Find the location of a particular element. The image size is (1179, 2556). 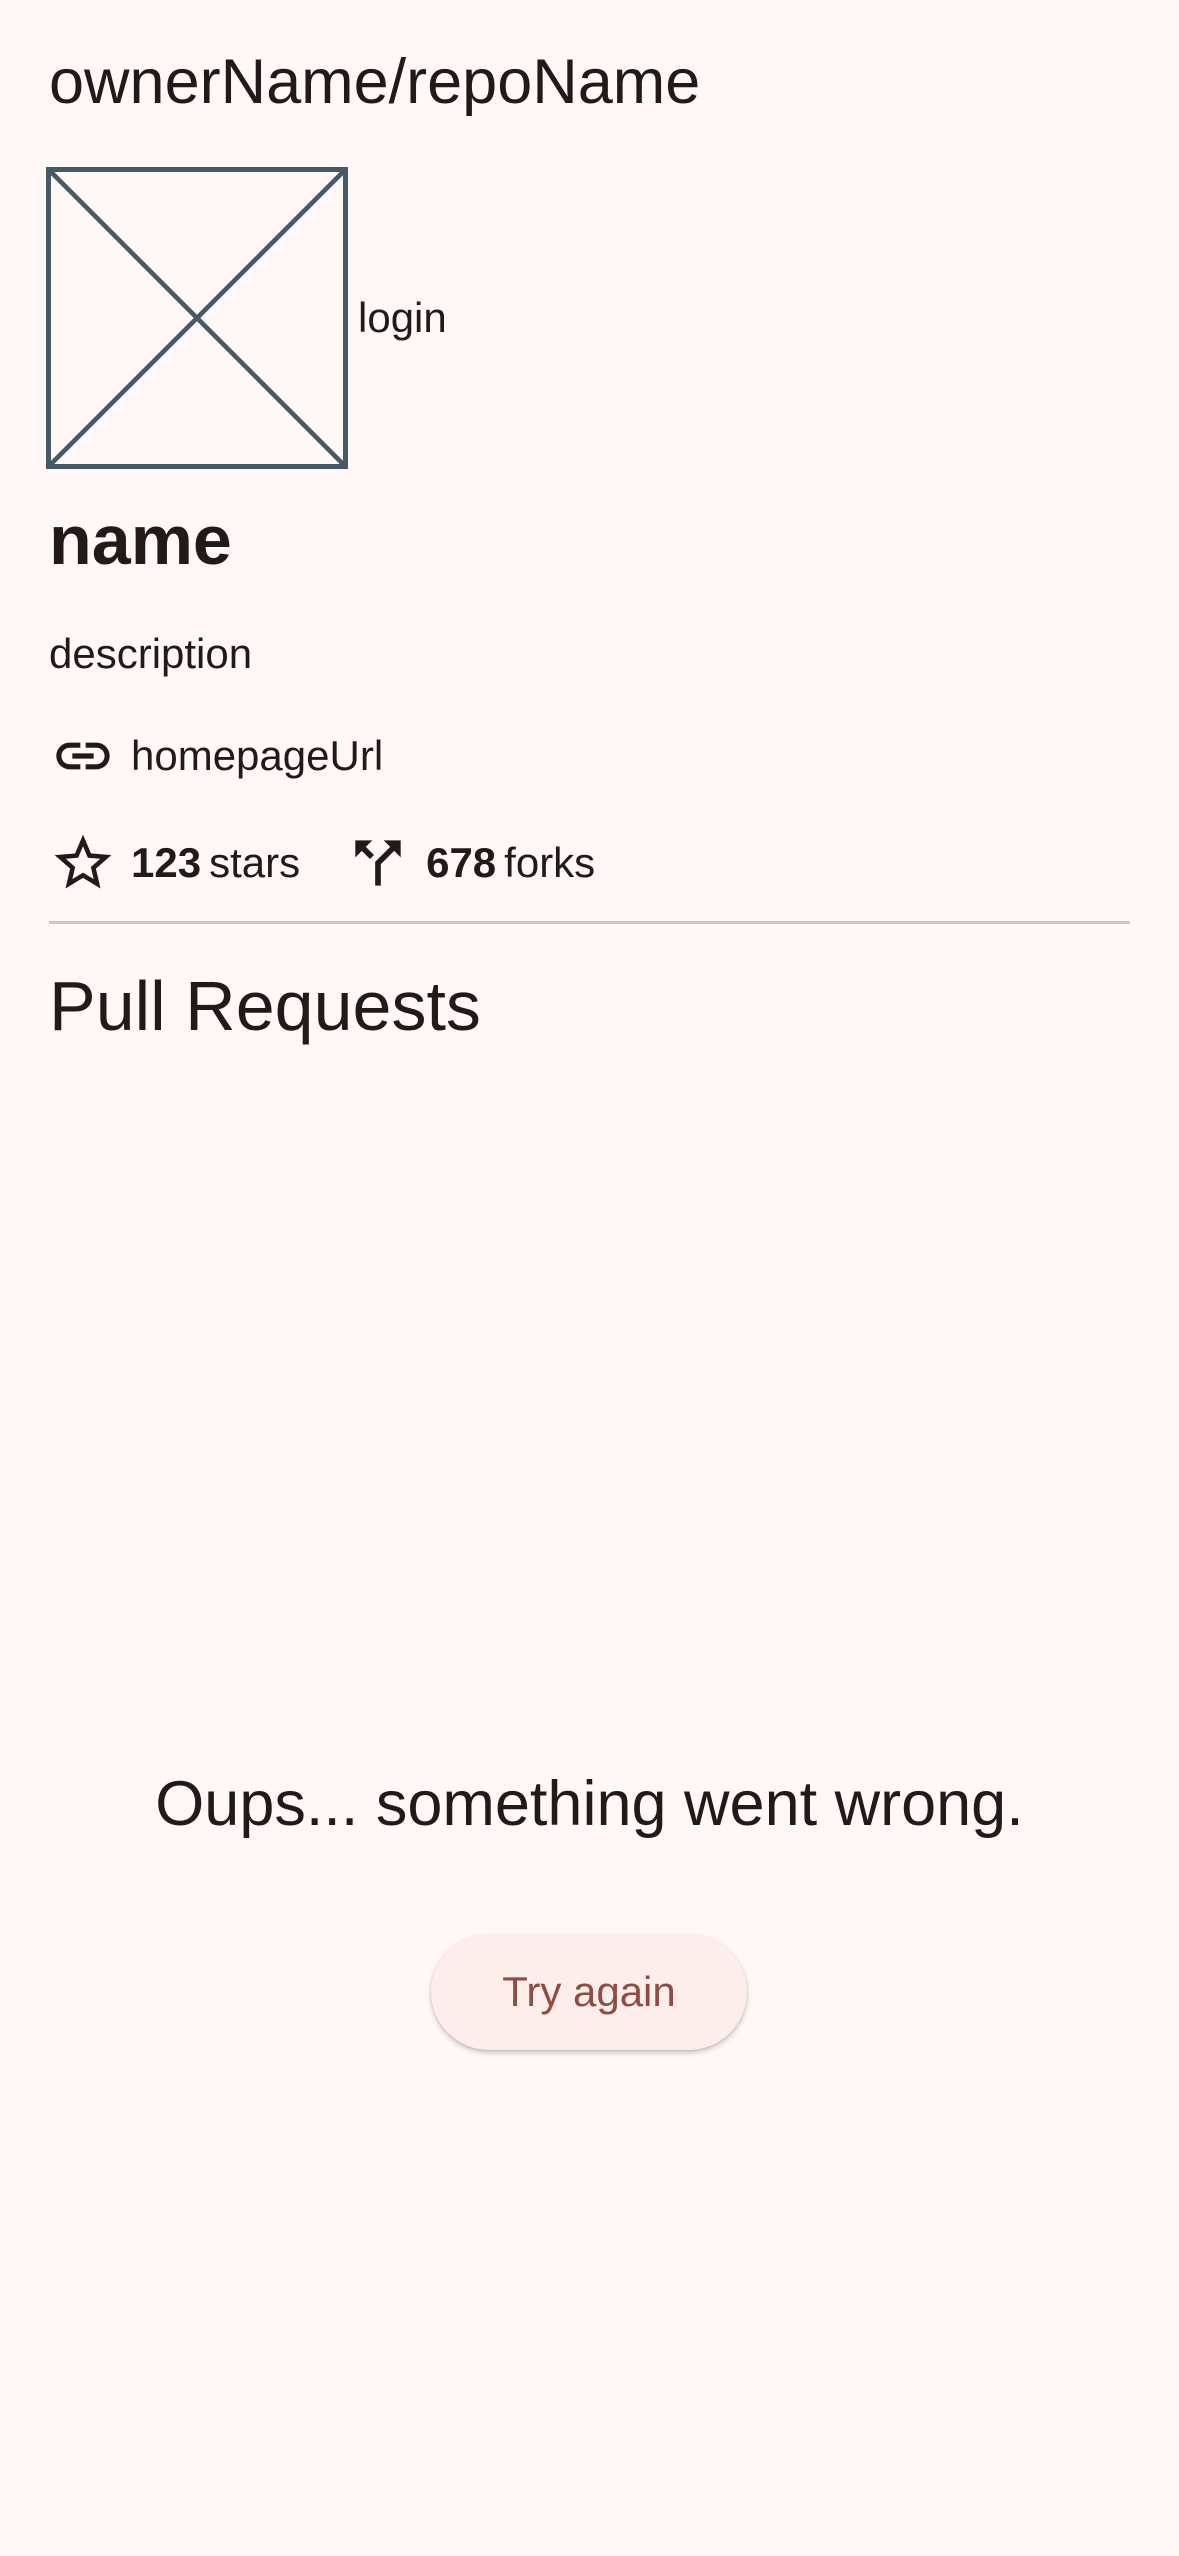

page-title: ownerName/repoName is located at coordinates (375, 82).